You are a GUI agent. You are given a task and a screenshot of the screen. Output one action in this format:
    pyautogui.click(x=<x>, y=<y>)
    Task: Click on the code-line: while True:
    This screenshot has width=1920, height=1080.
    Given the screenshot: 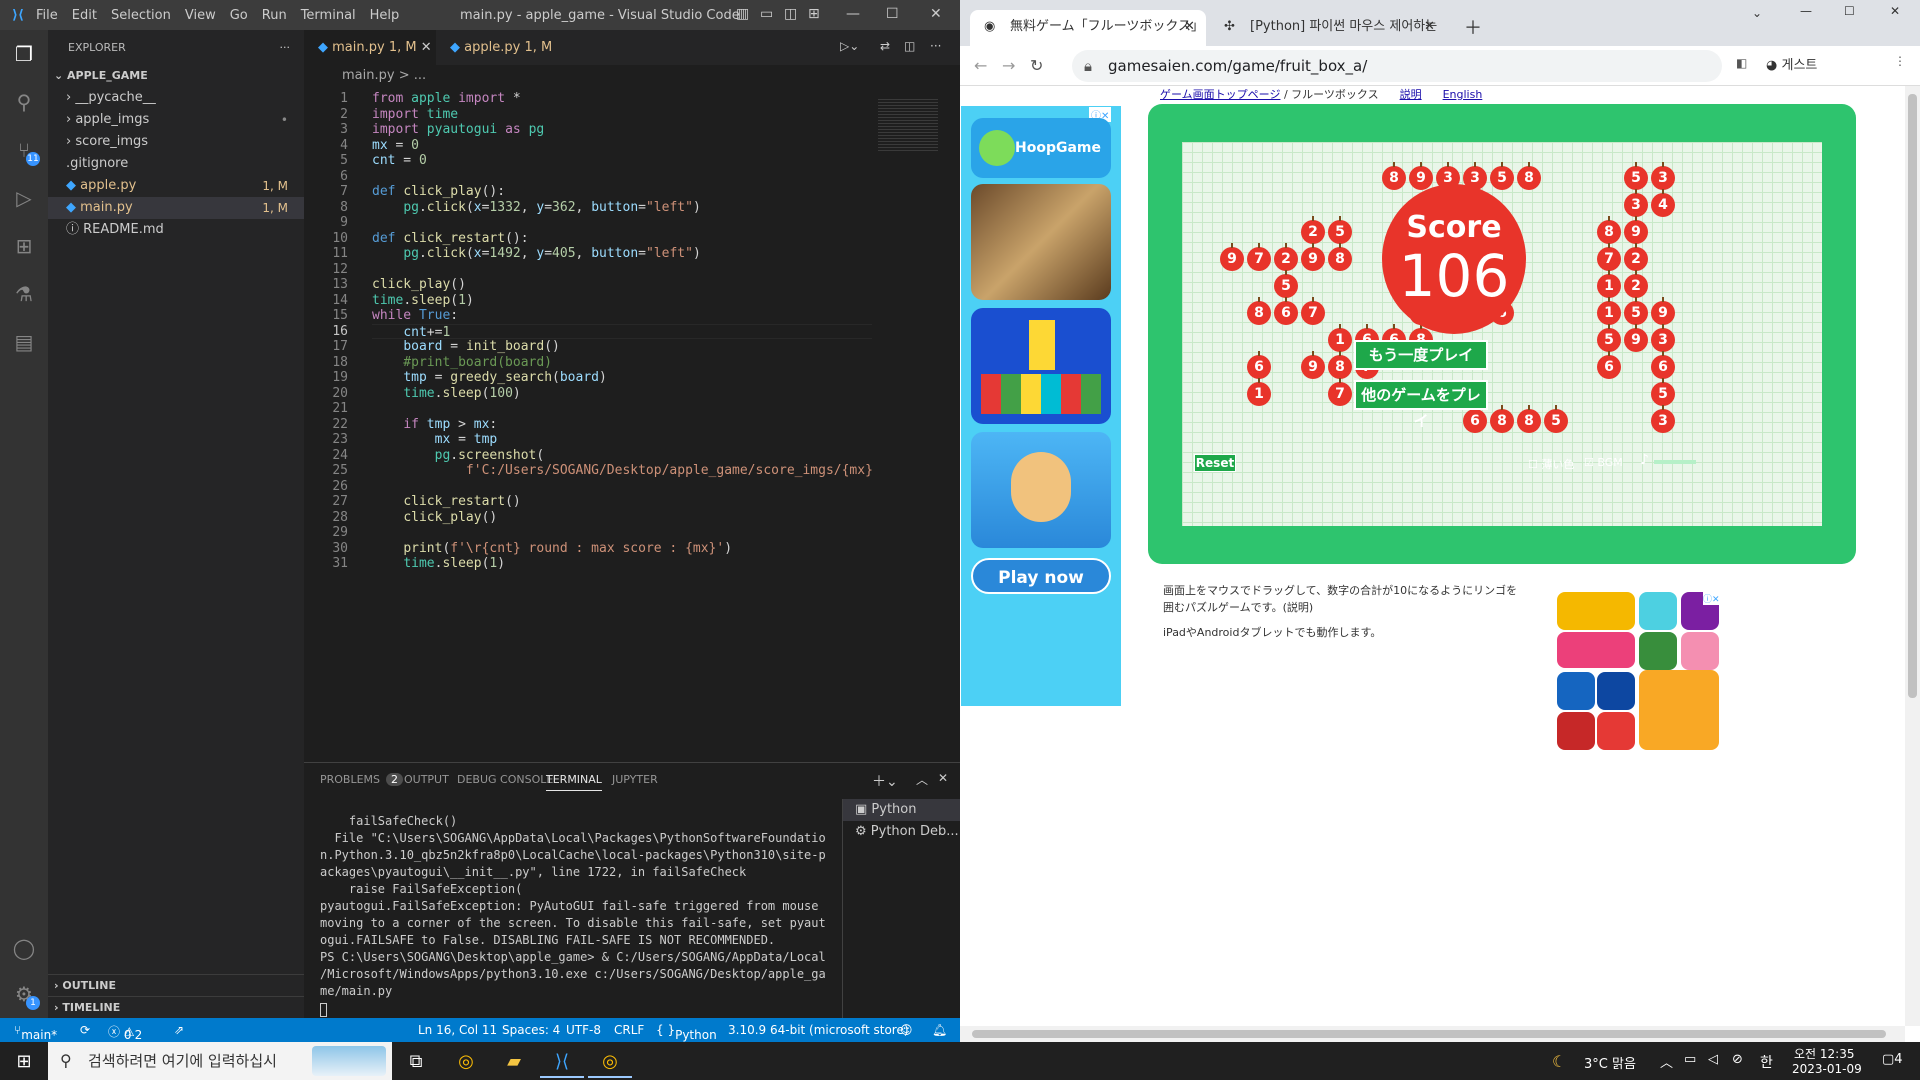 What is the action you would take?
    pyautogui.click(x=415, y=316)
    